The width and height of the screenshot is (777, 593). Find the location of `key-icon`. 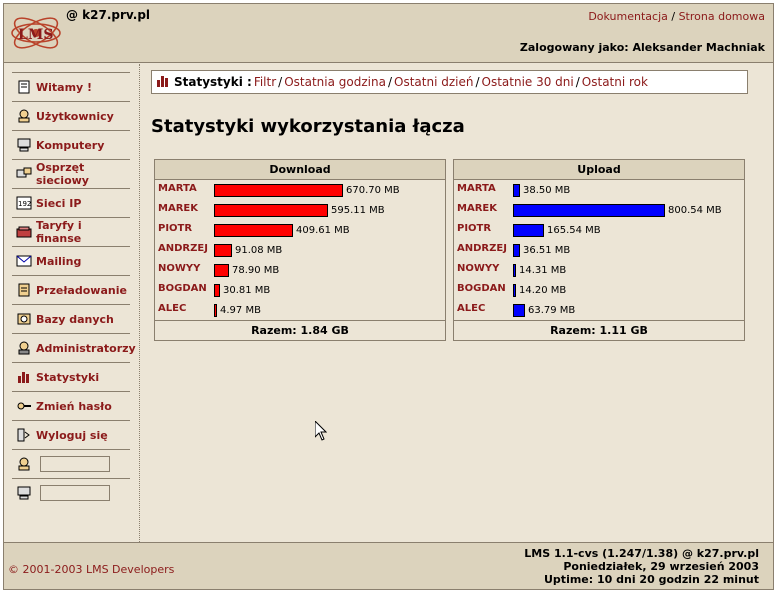

key-icon is located at coordinates (24, 406).